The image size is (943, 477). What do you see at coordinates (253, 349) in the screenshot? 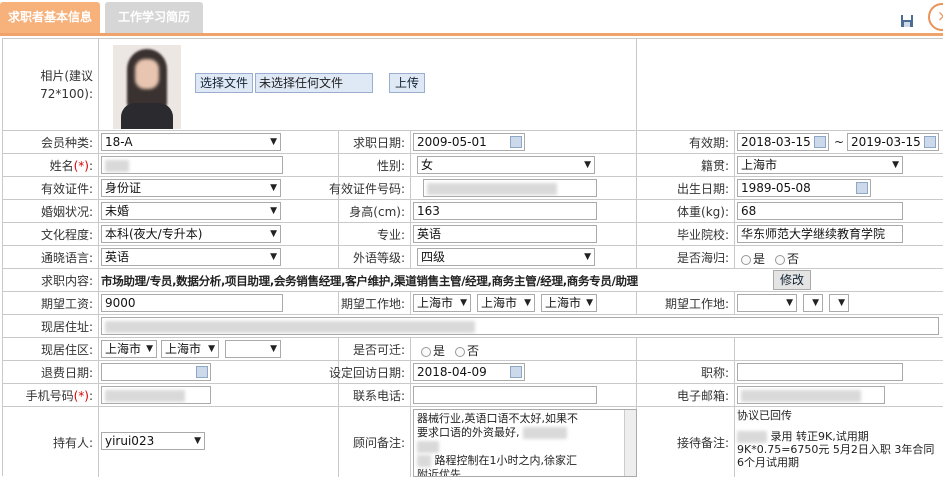
I see `district-select-3: ▼` at bounding box center [253, 349].